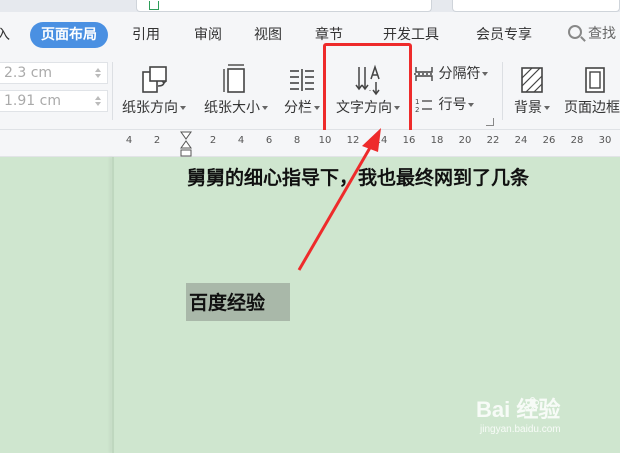 The image size is (620, 453). I want to click on margin-top-value: 2.3 cm, so click(28, 73).